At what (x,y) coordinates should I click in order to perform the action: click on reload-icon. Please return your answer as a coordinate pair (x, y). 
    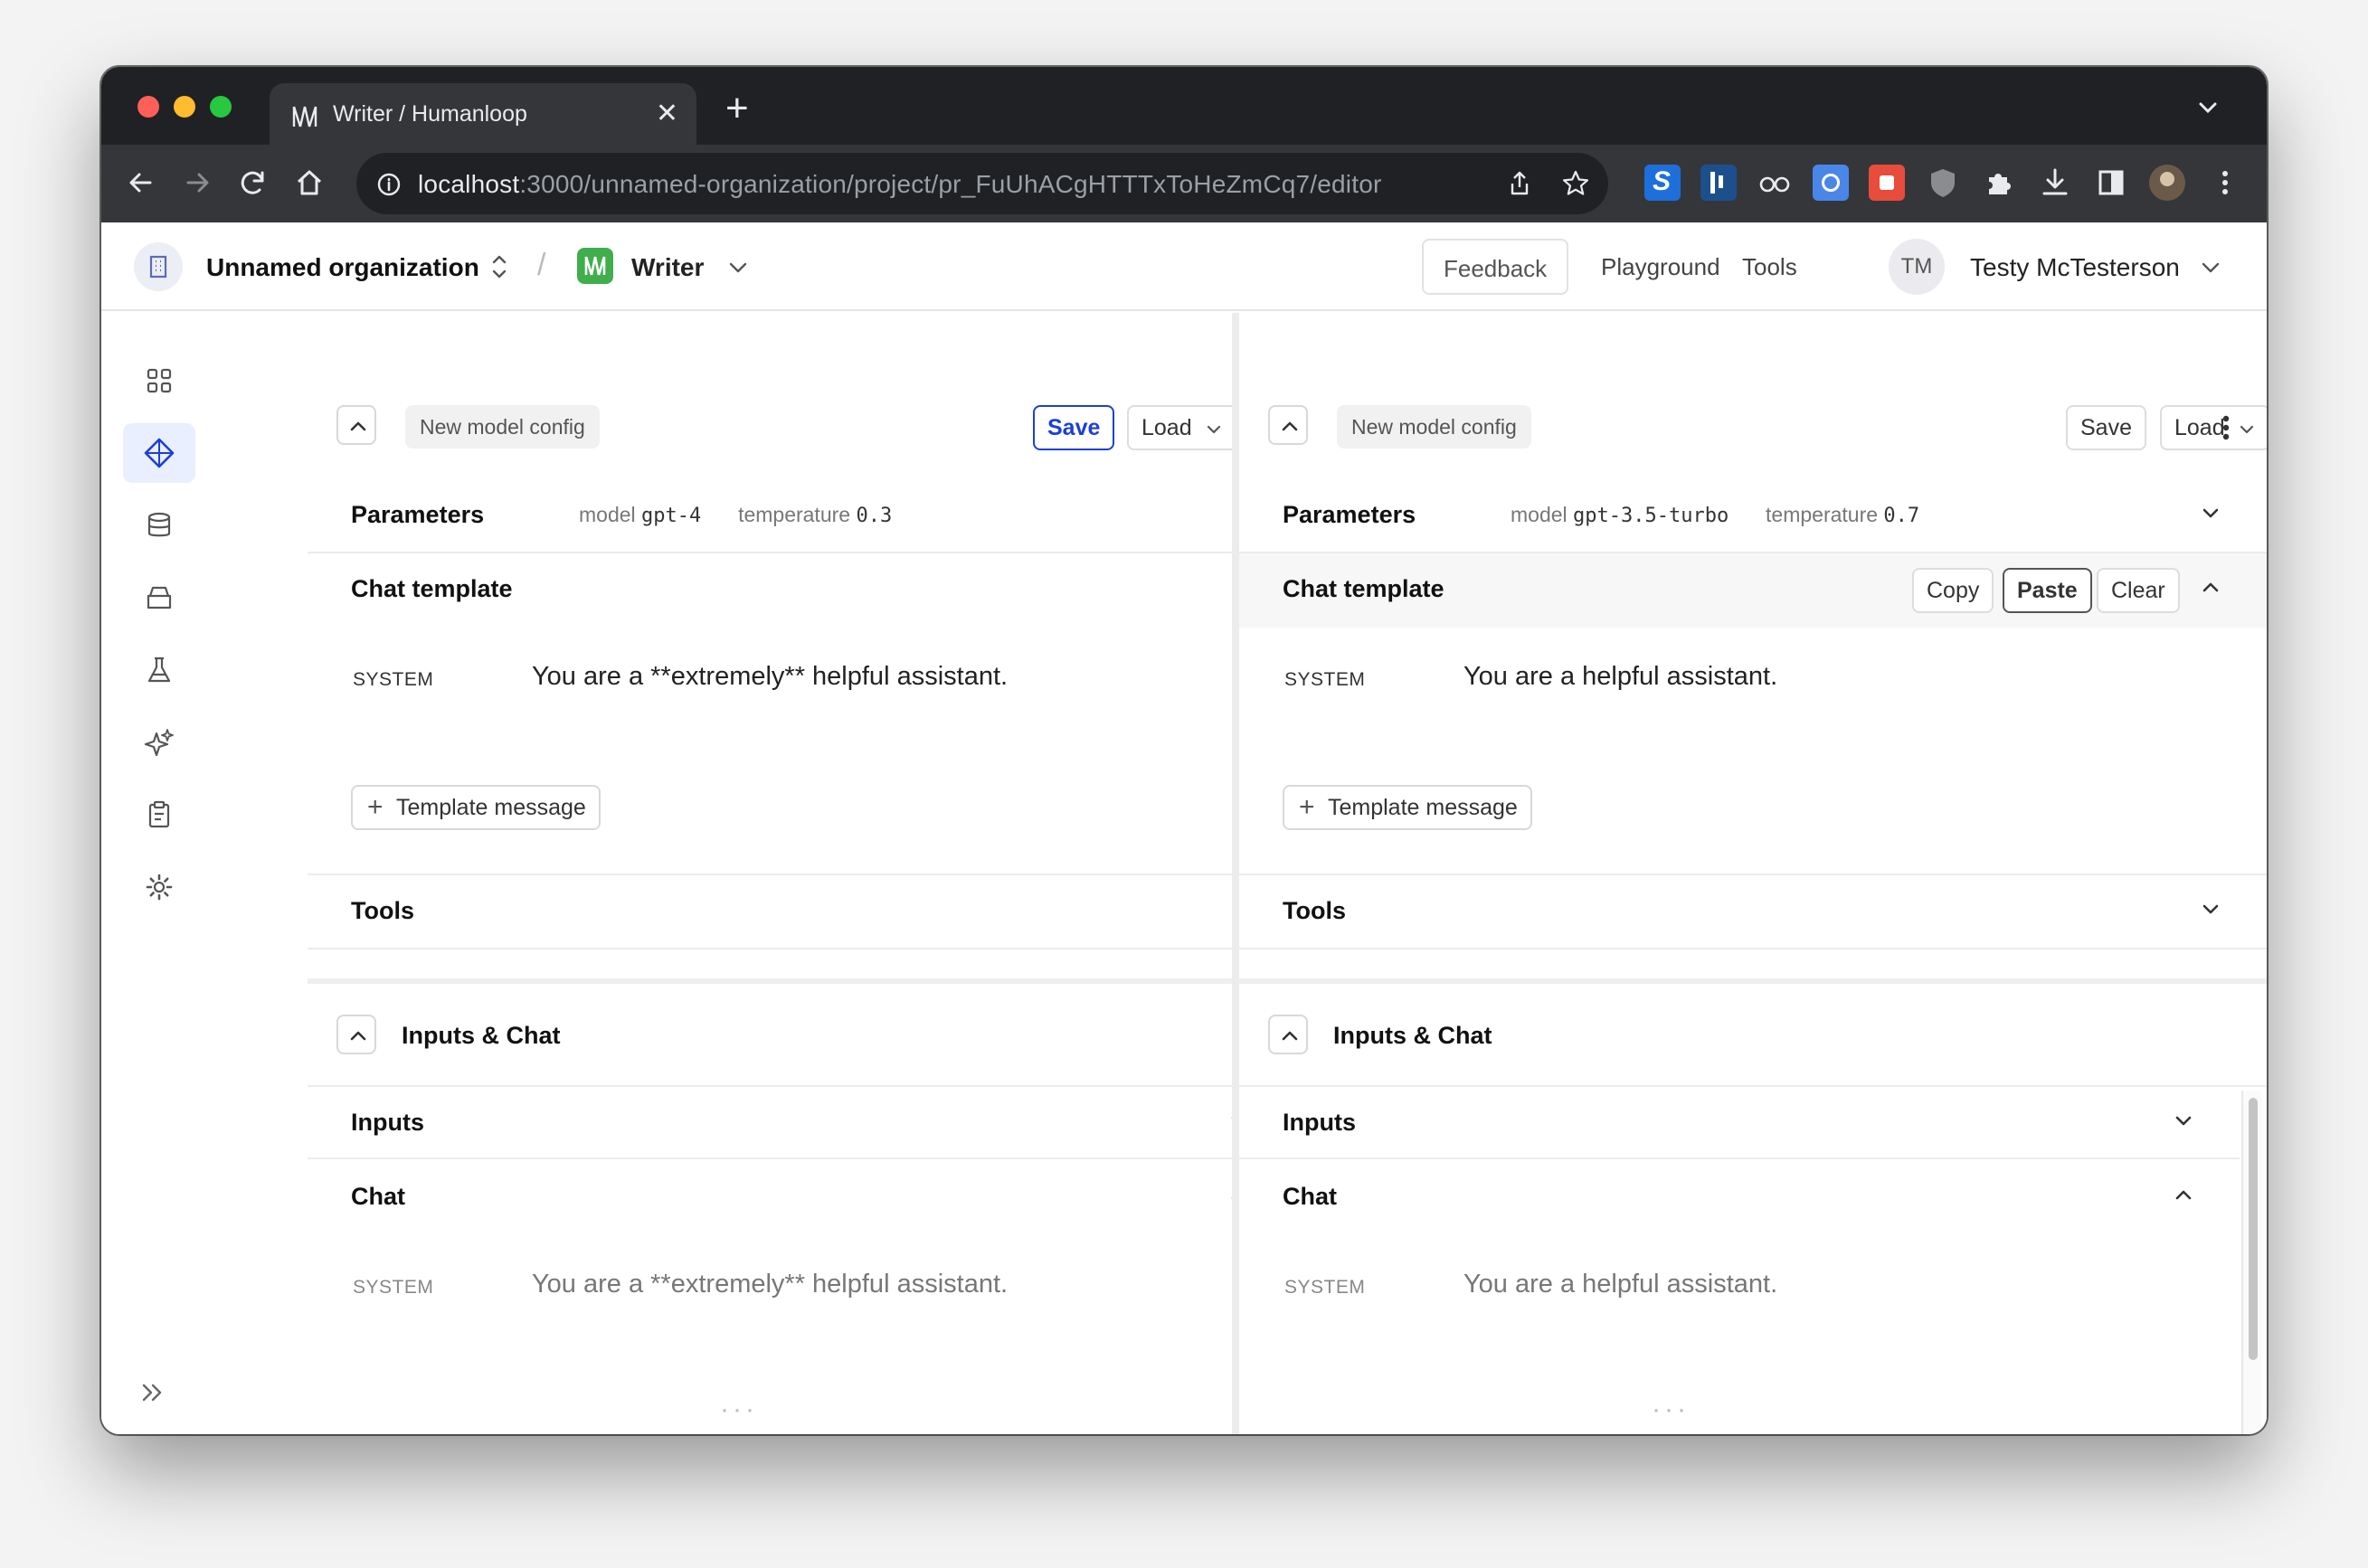
    Looking at the image, I should click on (253, 183).